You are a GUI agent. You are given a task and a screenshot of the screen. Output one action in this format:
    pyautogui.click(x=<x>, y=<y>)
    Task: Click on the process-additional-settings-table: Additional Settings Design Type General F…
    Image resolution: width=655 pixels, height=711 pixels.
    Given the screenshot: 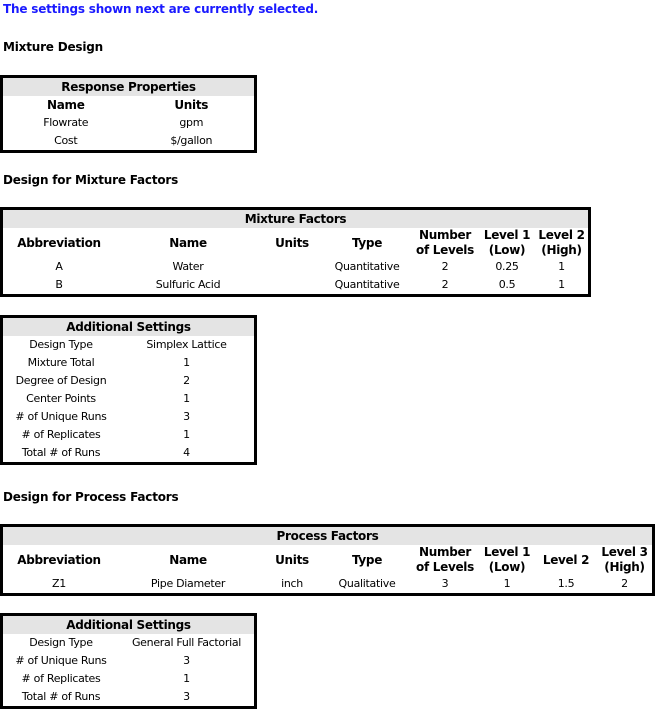 What is the action you would take?
    pyautogui.click(x=128, y=661)
    